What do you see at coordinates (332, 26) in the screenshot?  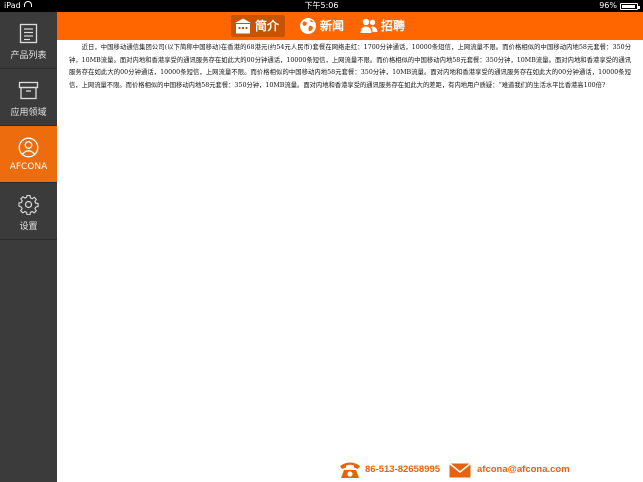 I see `tab-label: 新闻` at bounding box center [332, 26].